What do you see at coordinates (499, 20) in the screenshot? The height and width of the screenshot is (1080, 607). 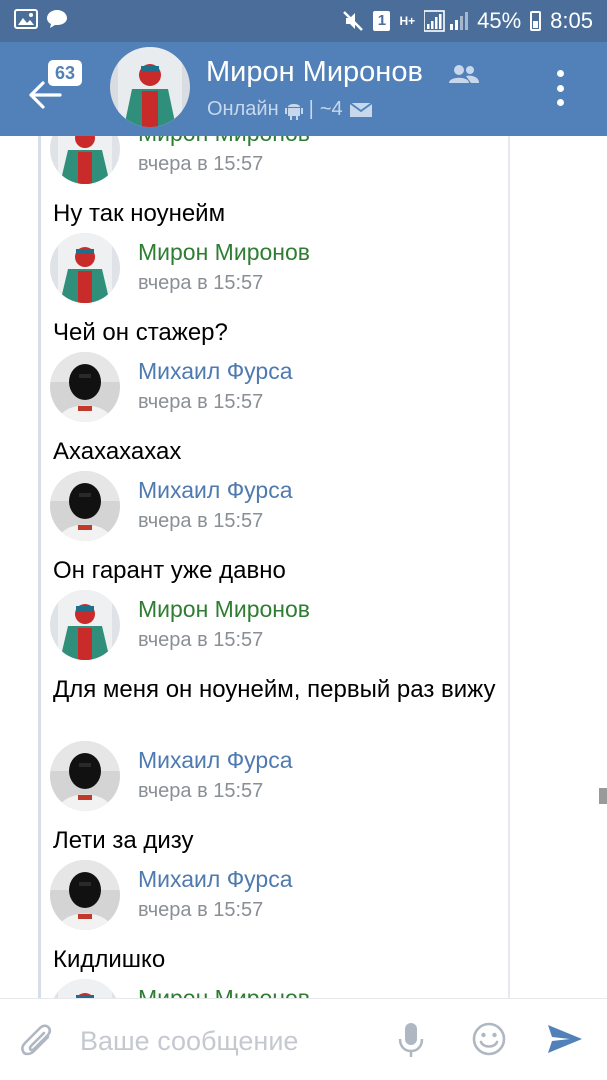 I see `battery-percent: 45%` at bounding box center [499, 20].